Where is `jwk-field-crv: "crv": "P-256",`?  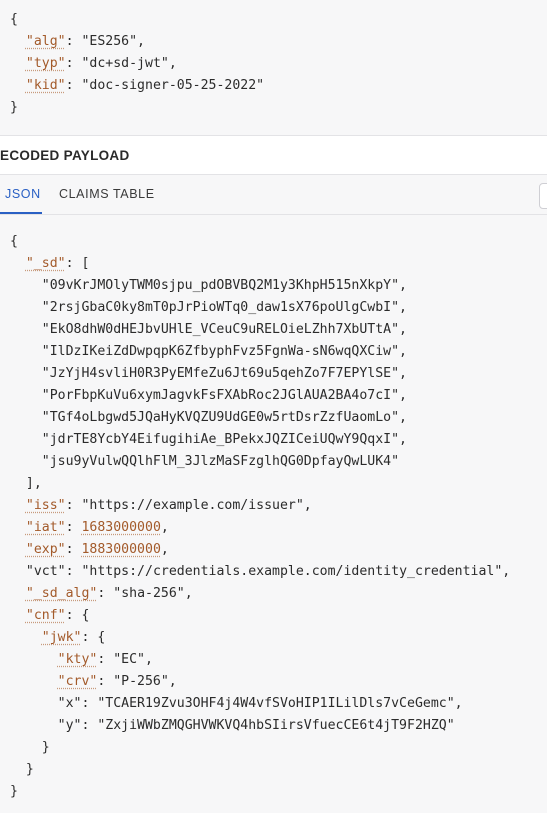
jwk-field-crv: "crv": "P-256", is located at coordinates (117, 681).